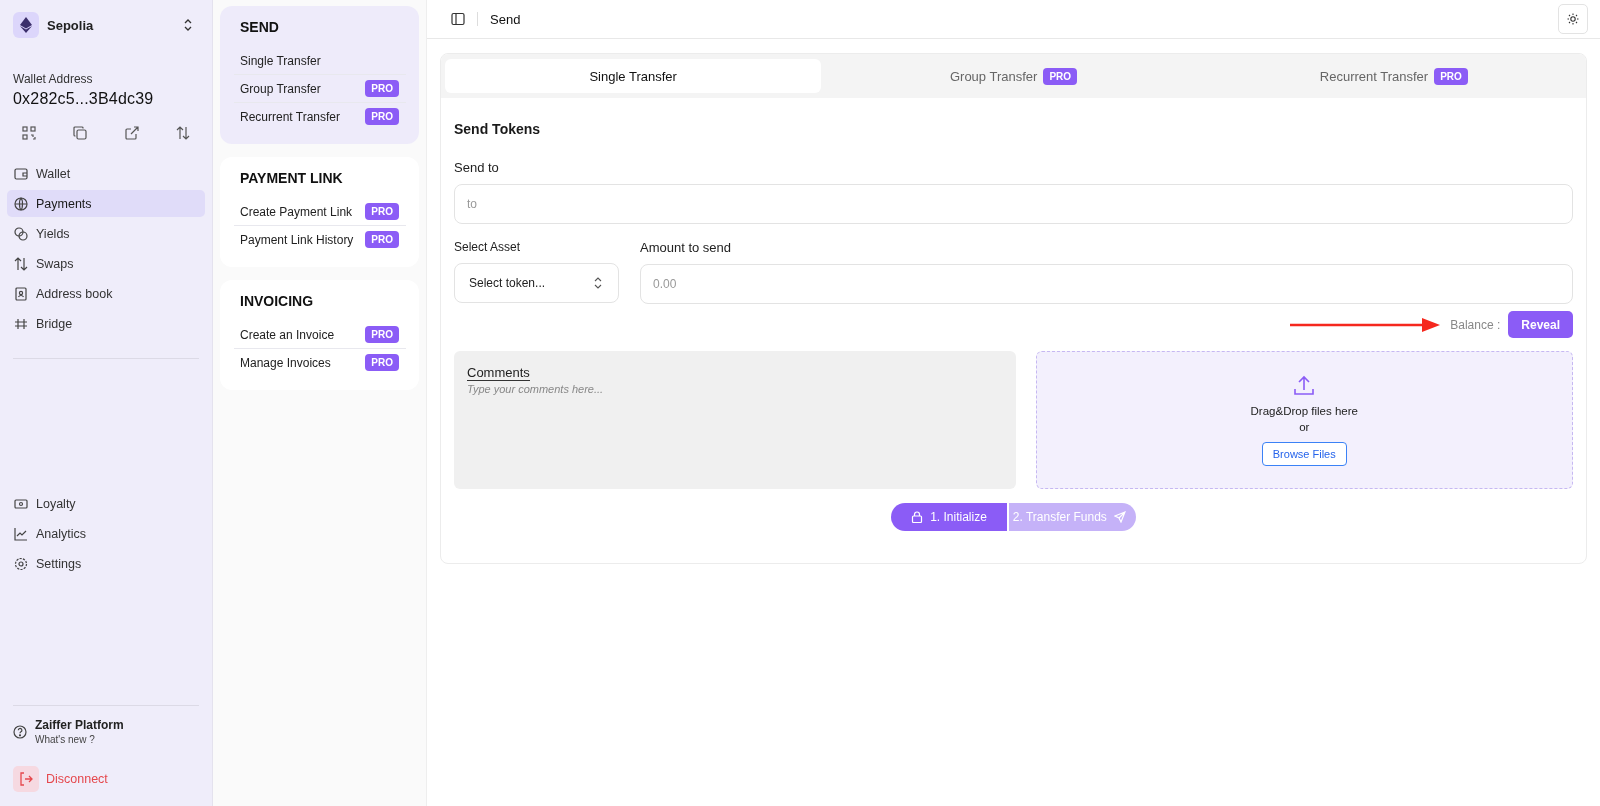 This screenshot has width=1600, height=806. Describe the element at coordinates (686, 247) in the screenshot. I see `field-label: Amount to send` at that location.